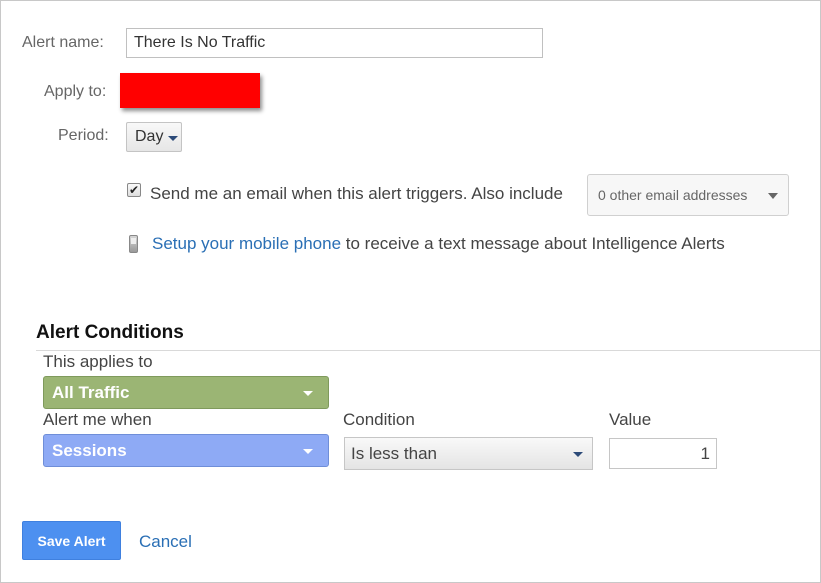 This screenshot has width=821, height=583. I want to click on alert-me-when-label: Alert me when, so click(97, 419).